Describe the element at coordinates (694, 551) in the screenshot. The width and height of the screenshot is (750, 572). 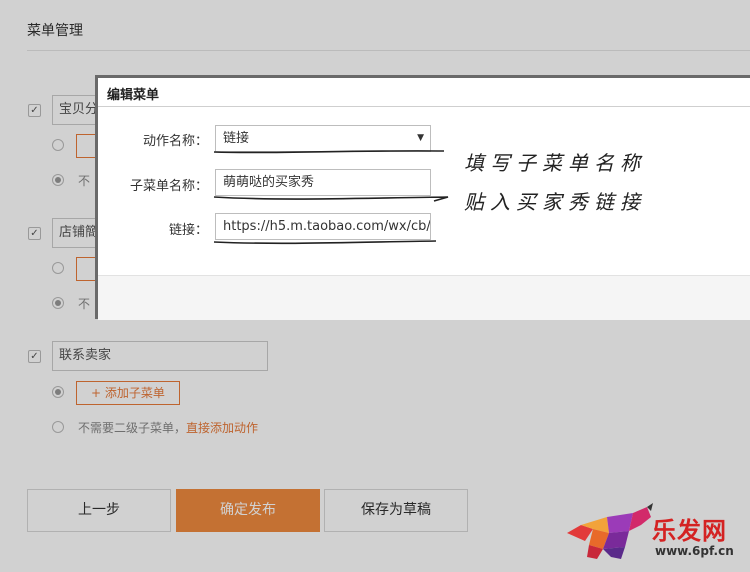
I see `watermark-url: www.6pf.cn` at that location.